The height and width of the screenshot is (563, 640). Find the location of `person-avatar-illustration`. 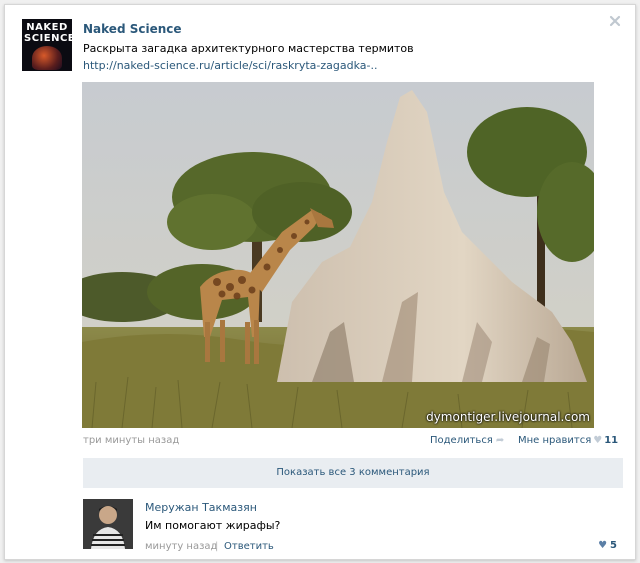

person-avatar-illustration is located at coordinates (108, 524).